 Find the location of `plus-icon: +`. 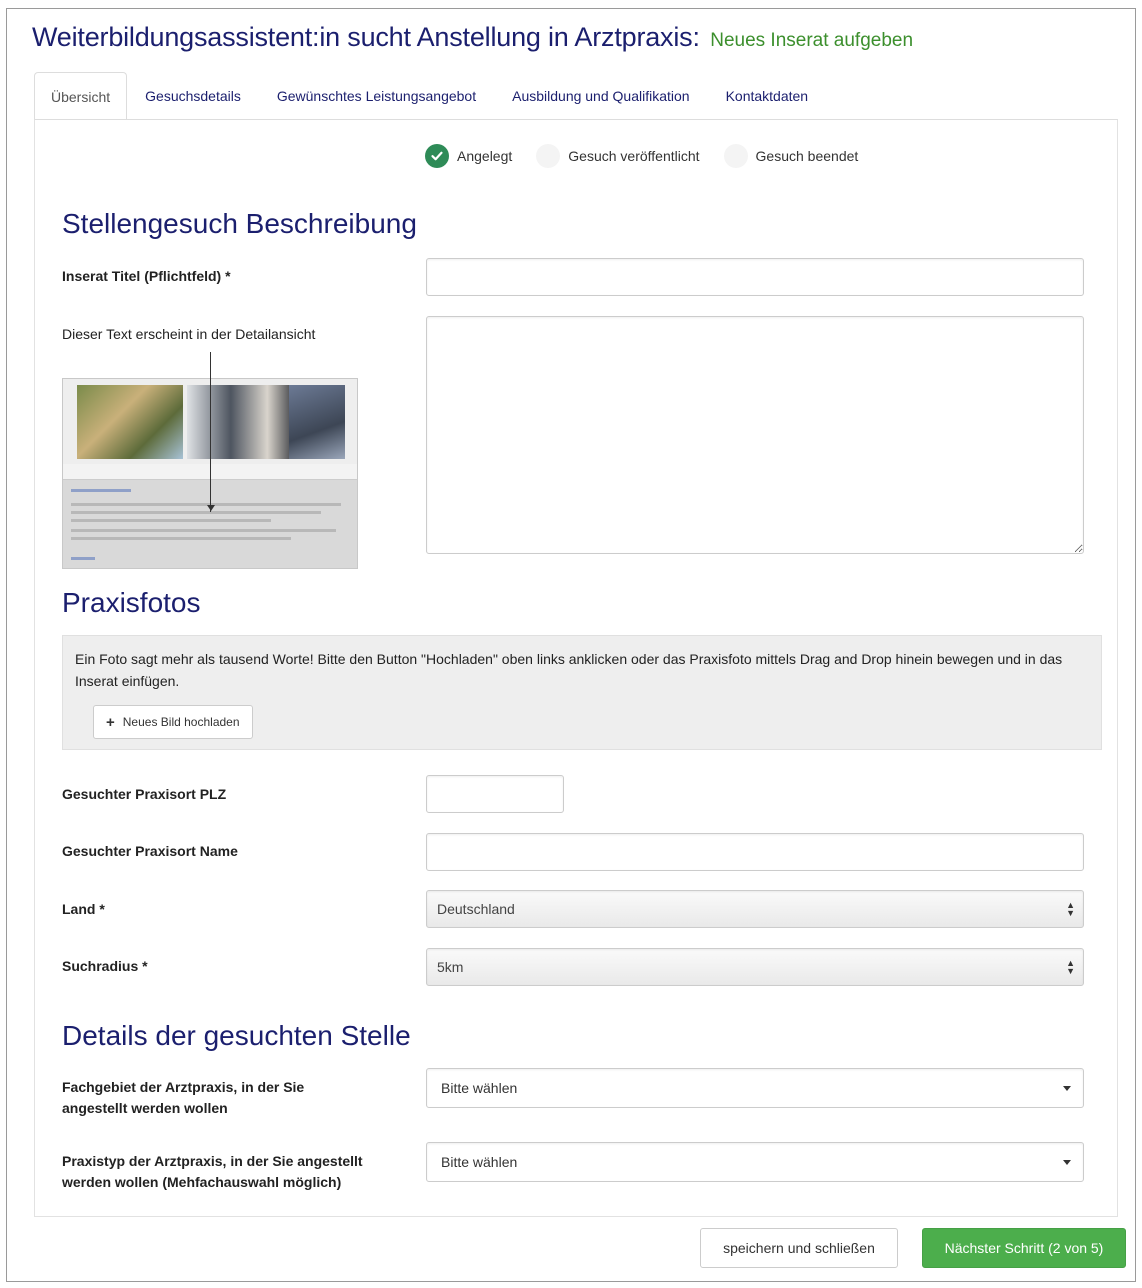

plus-icon: + is located at coordinates (110, 722).